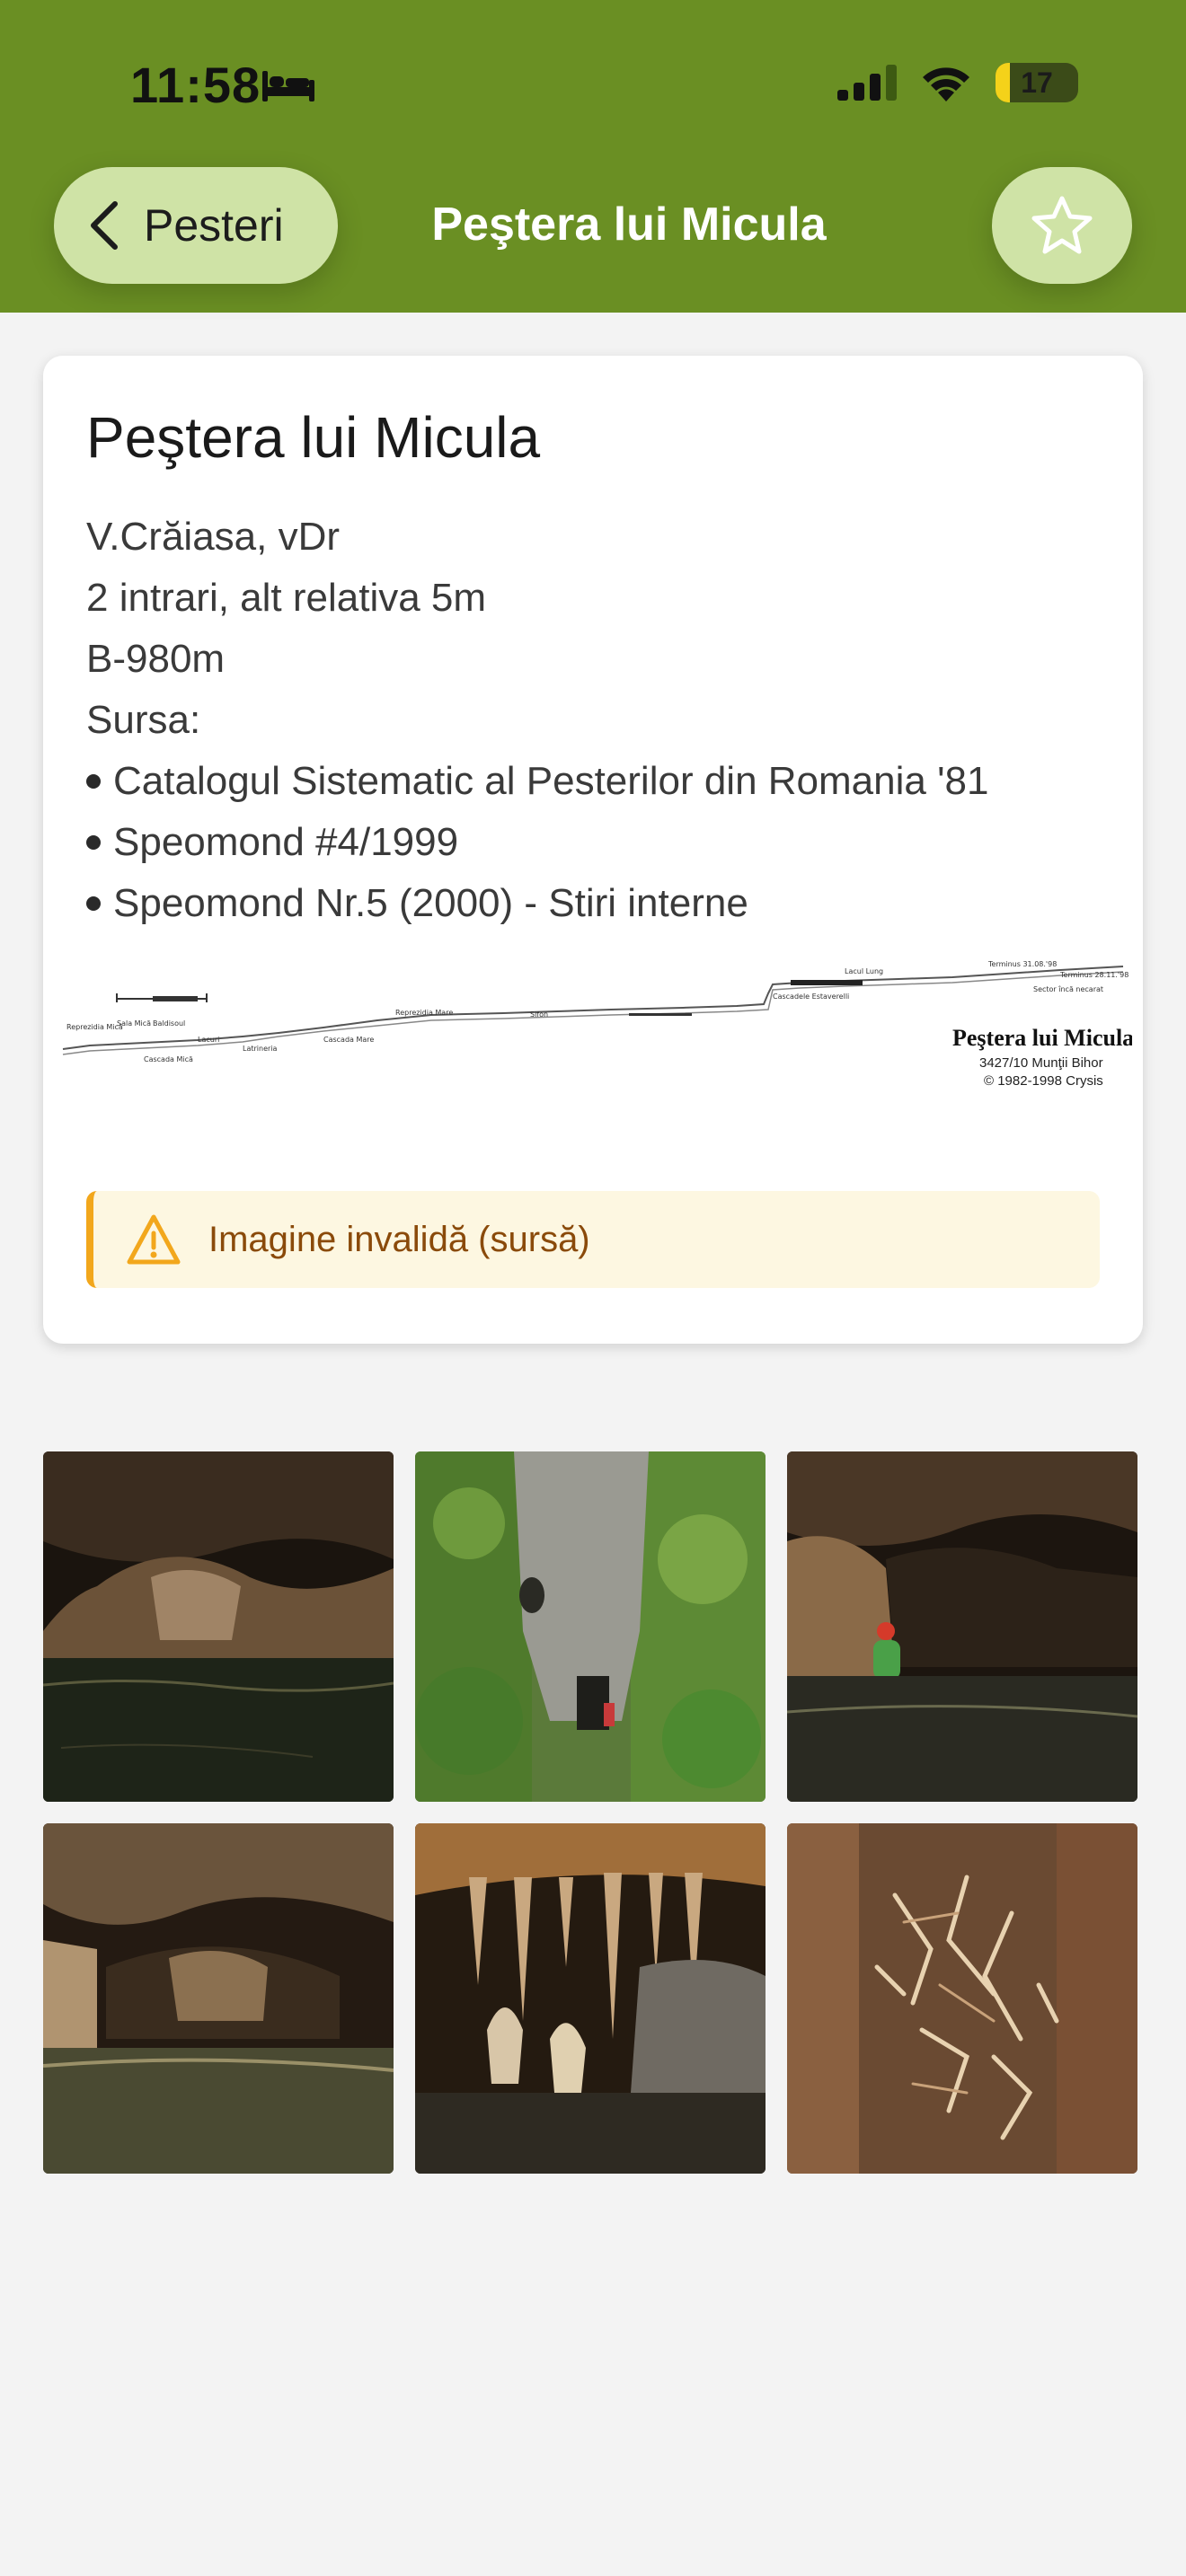  I want to click on map-label: Reprezidia Mică, so click(94, 1027).